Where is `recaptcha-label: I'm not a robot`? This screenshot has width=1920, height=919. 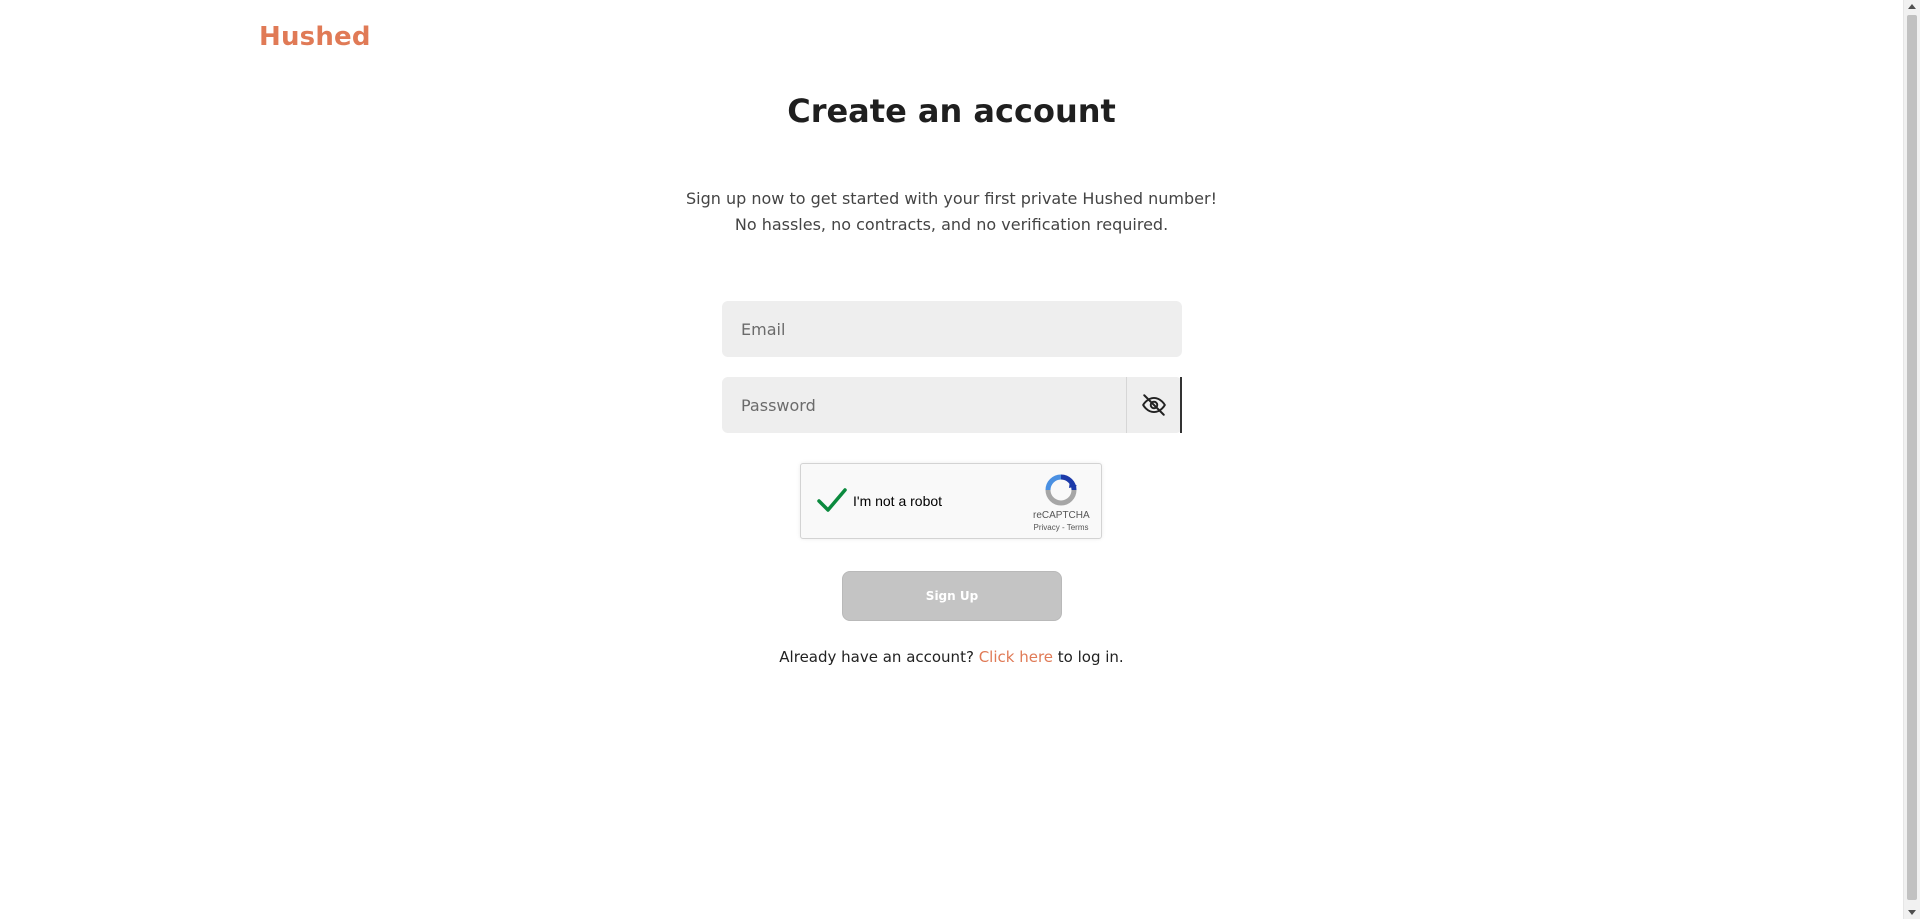
recaptcha-label: I'm not a robot is located at coordinates (898, 501).